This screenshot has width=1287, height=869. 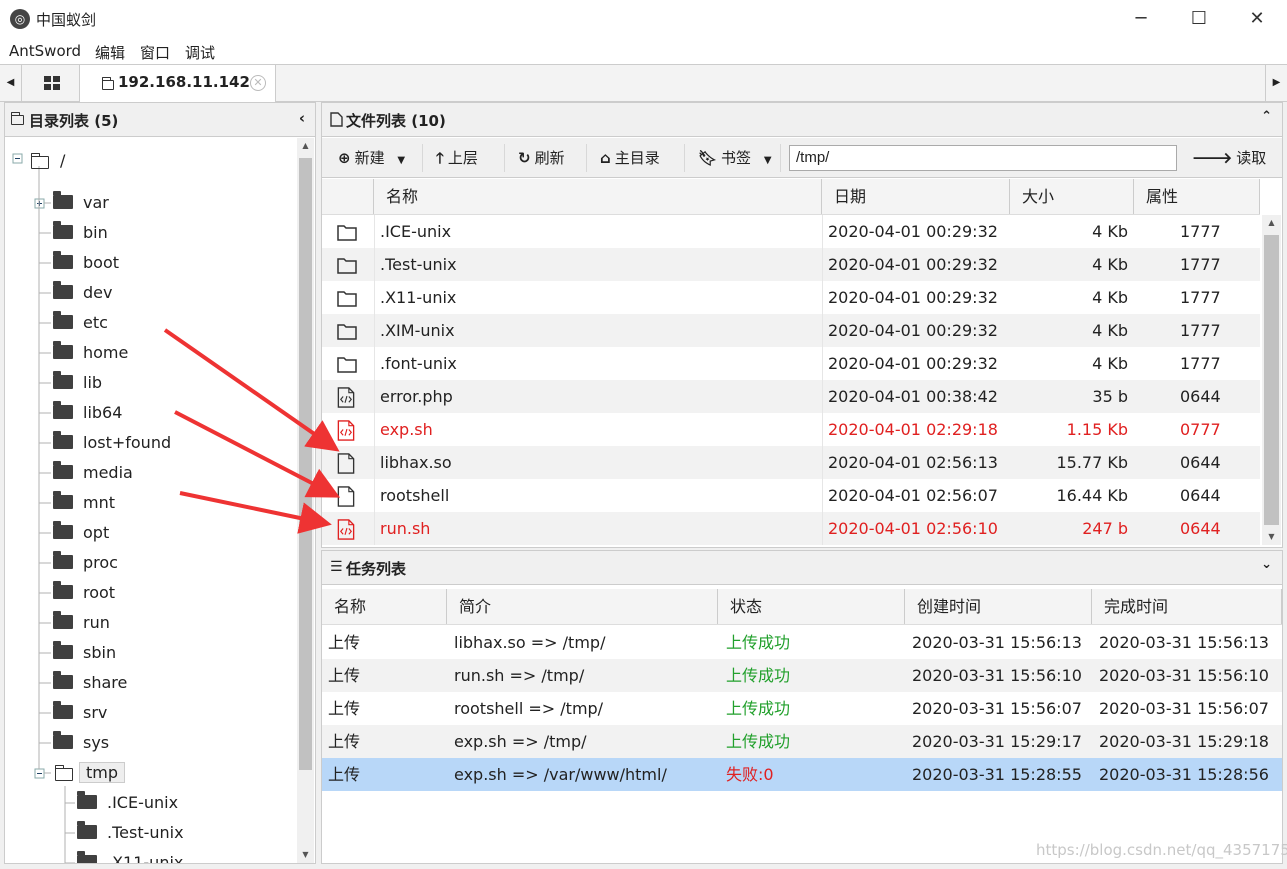 I want to click on task-created: 2020-03-31 15:28:55, so click(x=997, y=774).